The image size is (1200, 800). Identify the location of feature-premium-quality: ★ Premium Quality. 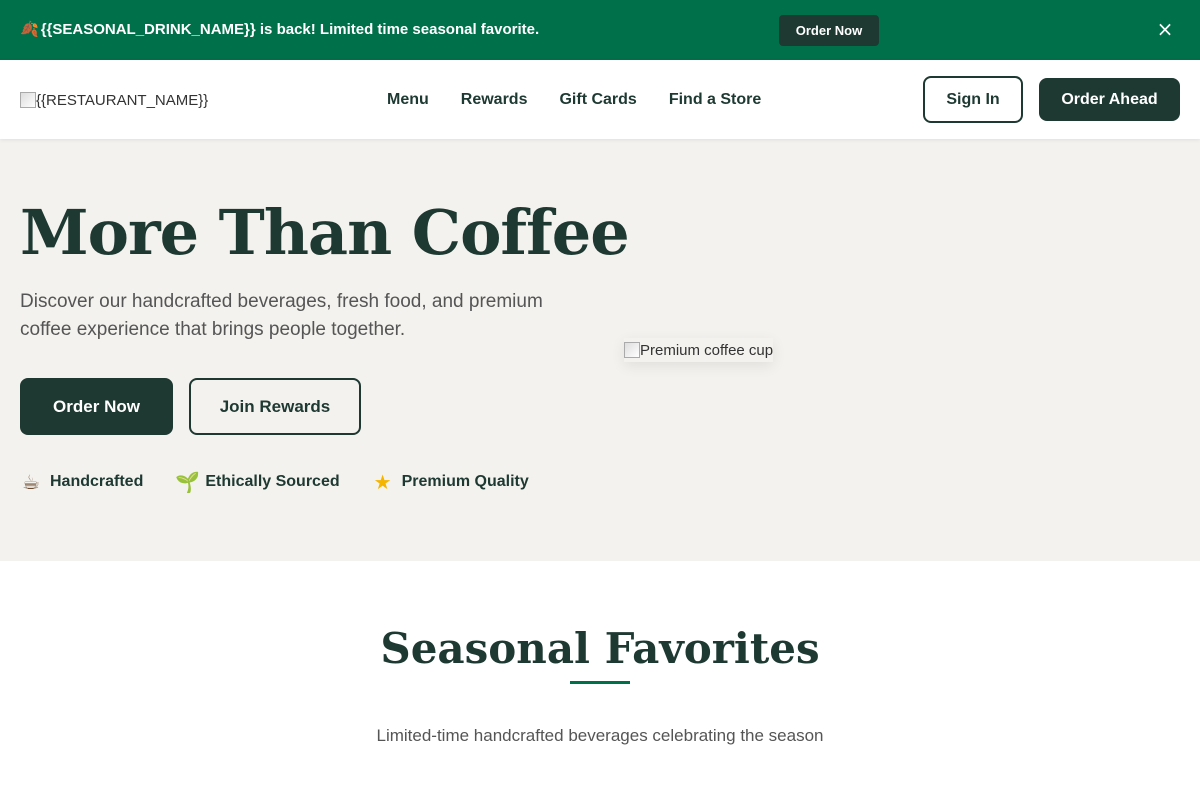
(450, 482).